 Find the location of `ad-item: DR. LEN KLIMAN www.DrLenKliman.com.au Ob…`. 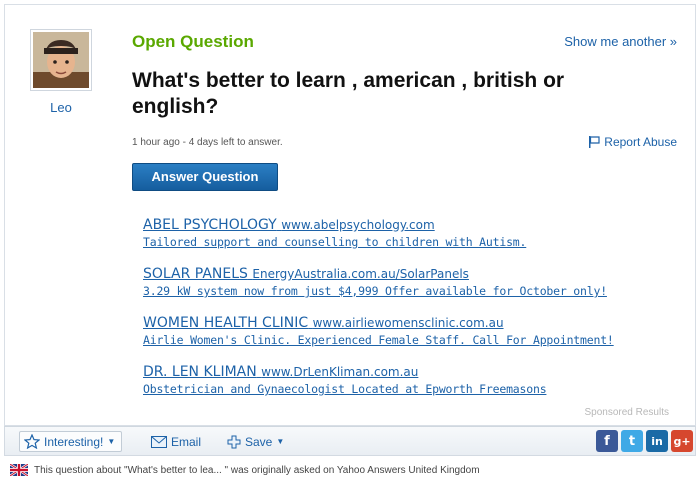

ad-item: DR. LEN KLIMAN www.DrLenKliman.com.au Ob… is located at coordinates (413, 380).